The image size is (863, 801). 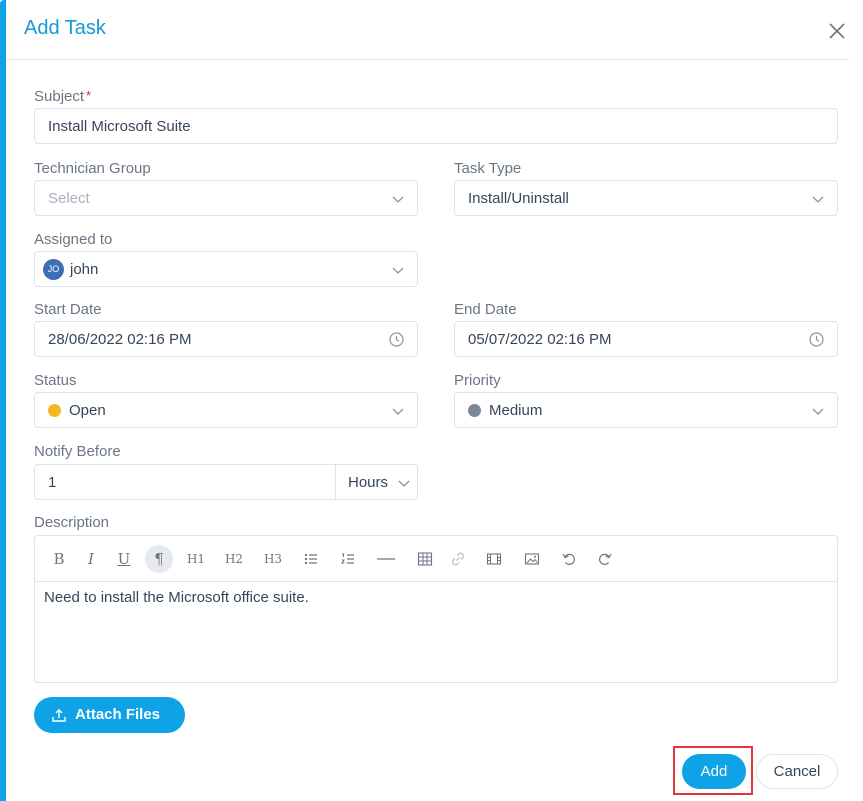 What do you see at coordinates (159, 559) in the screenshot?
I see `paragraph-button: ¶` at bounding box center [159, 559].